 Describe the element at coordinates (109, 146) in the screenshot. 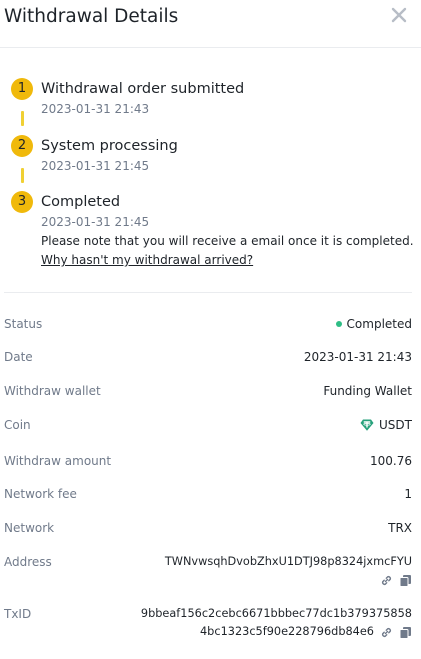

I see `step-title: System processing` at that location.